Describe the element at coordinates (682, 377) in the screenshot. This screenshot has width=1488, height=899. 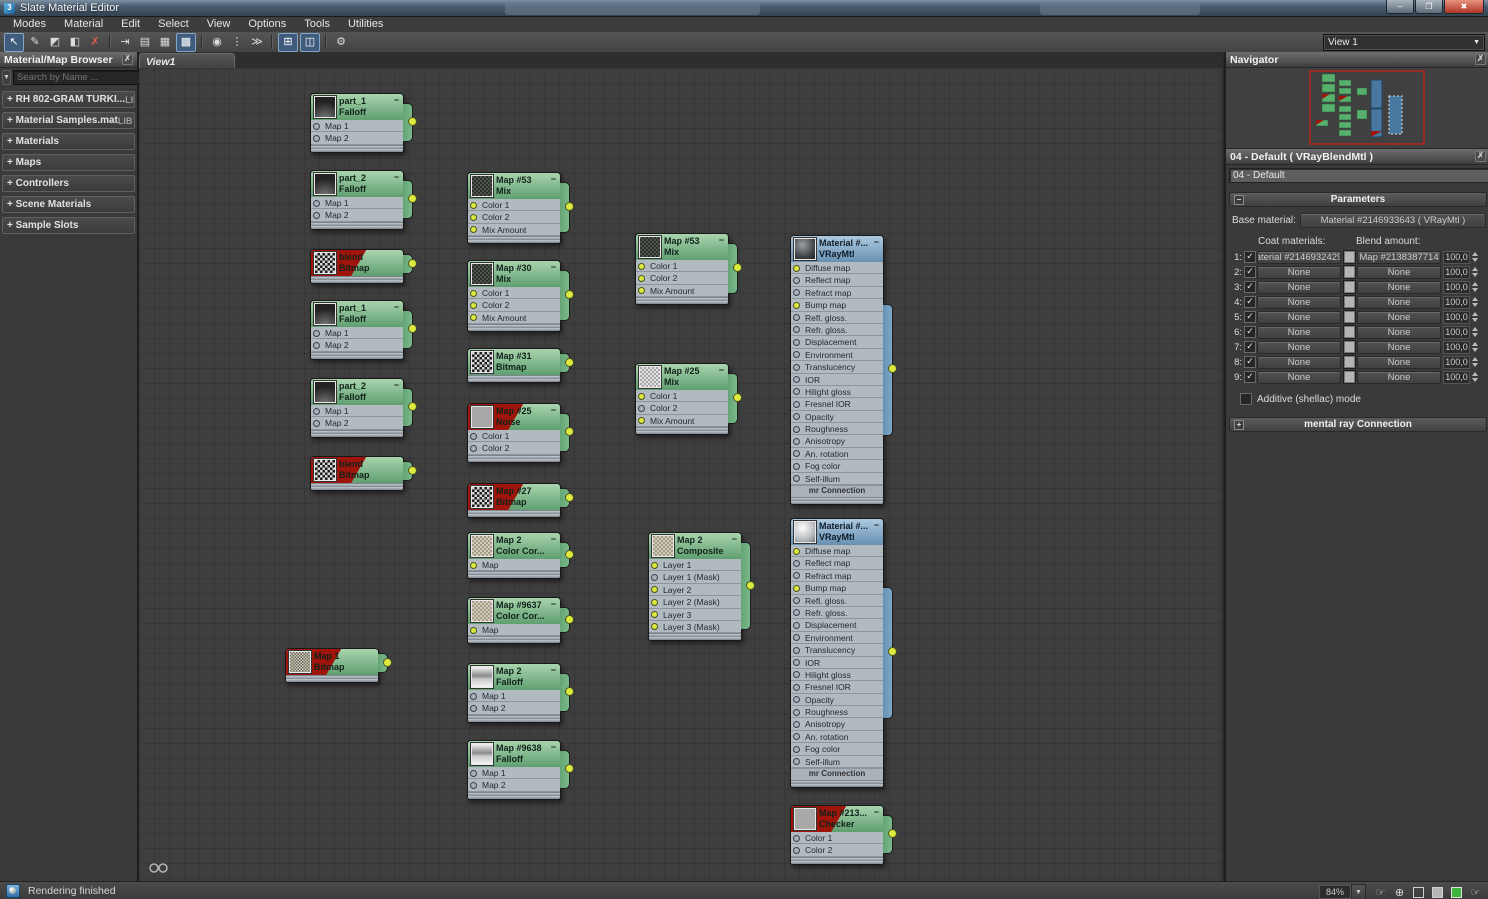
I see `node-header: Map #25 Mix −` at that location.